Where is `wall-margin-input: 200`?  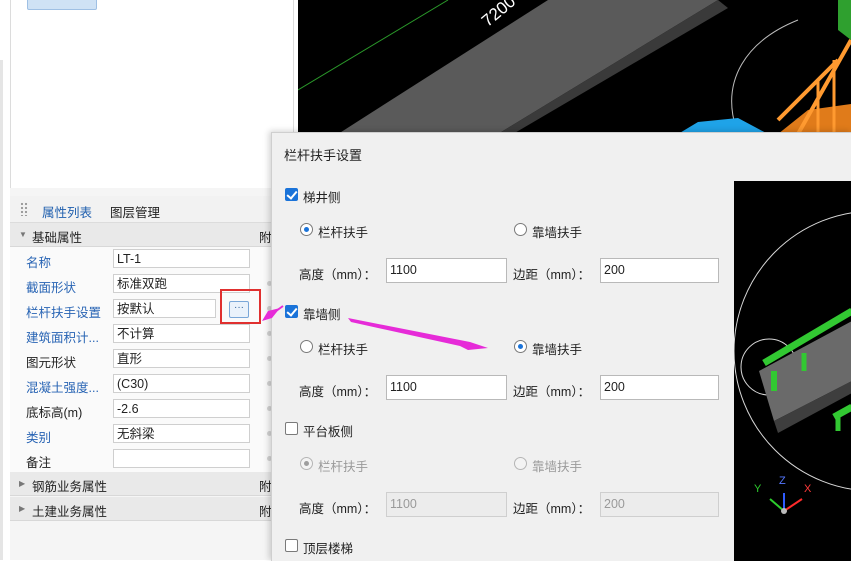
wall-margin-input: 200 is located at coordinates (659, 387).